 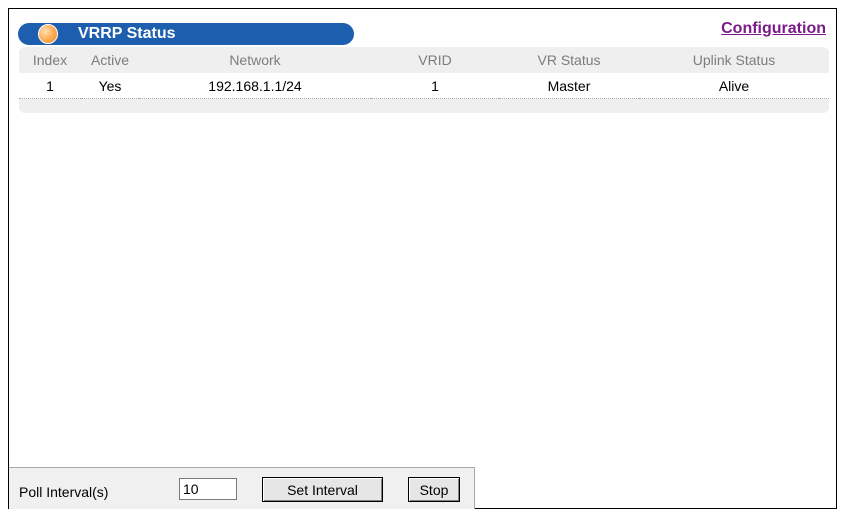 I want to click on configuration-link: Configuration, so click(x=773, y=29).